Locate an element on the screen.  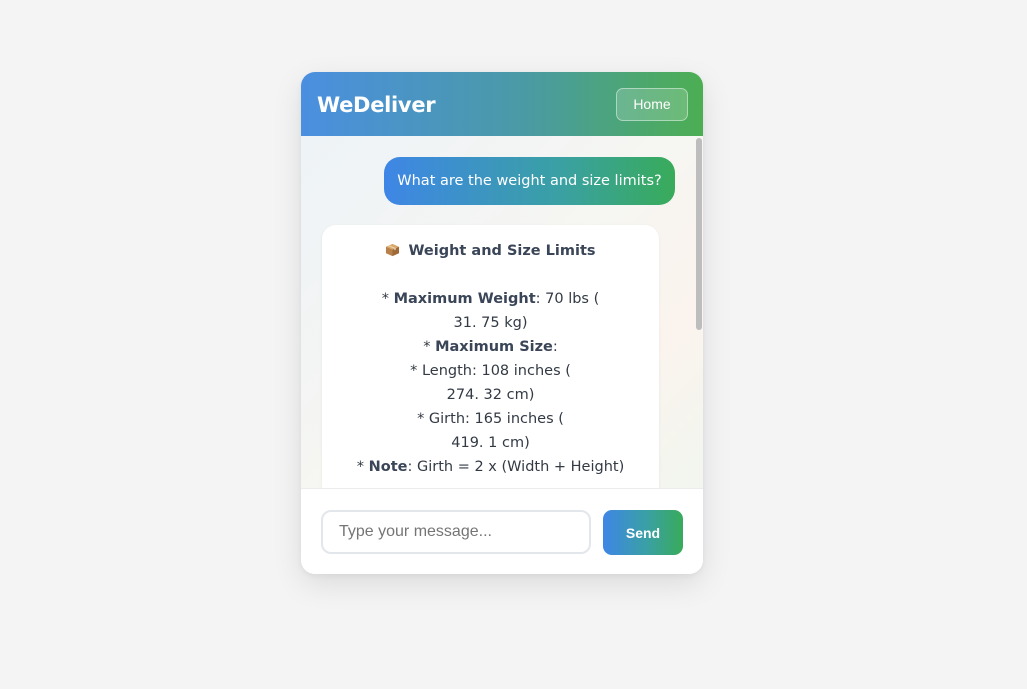
line-bold: Maximum Weight is located at coordinates (464, 299).